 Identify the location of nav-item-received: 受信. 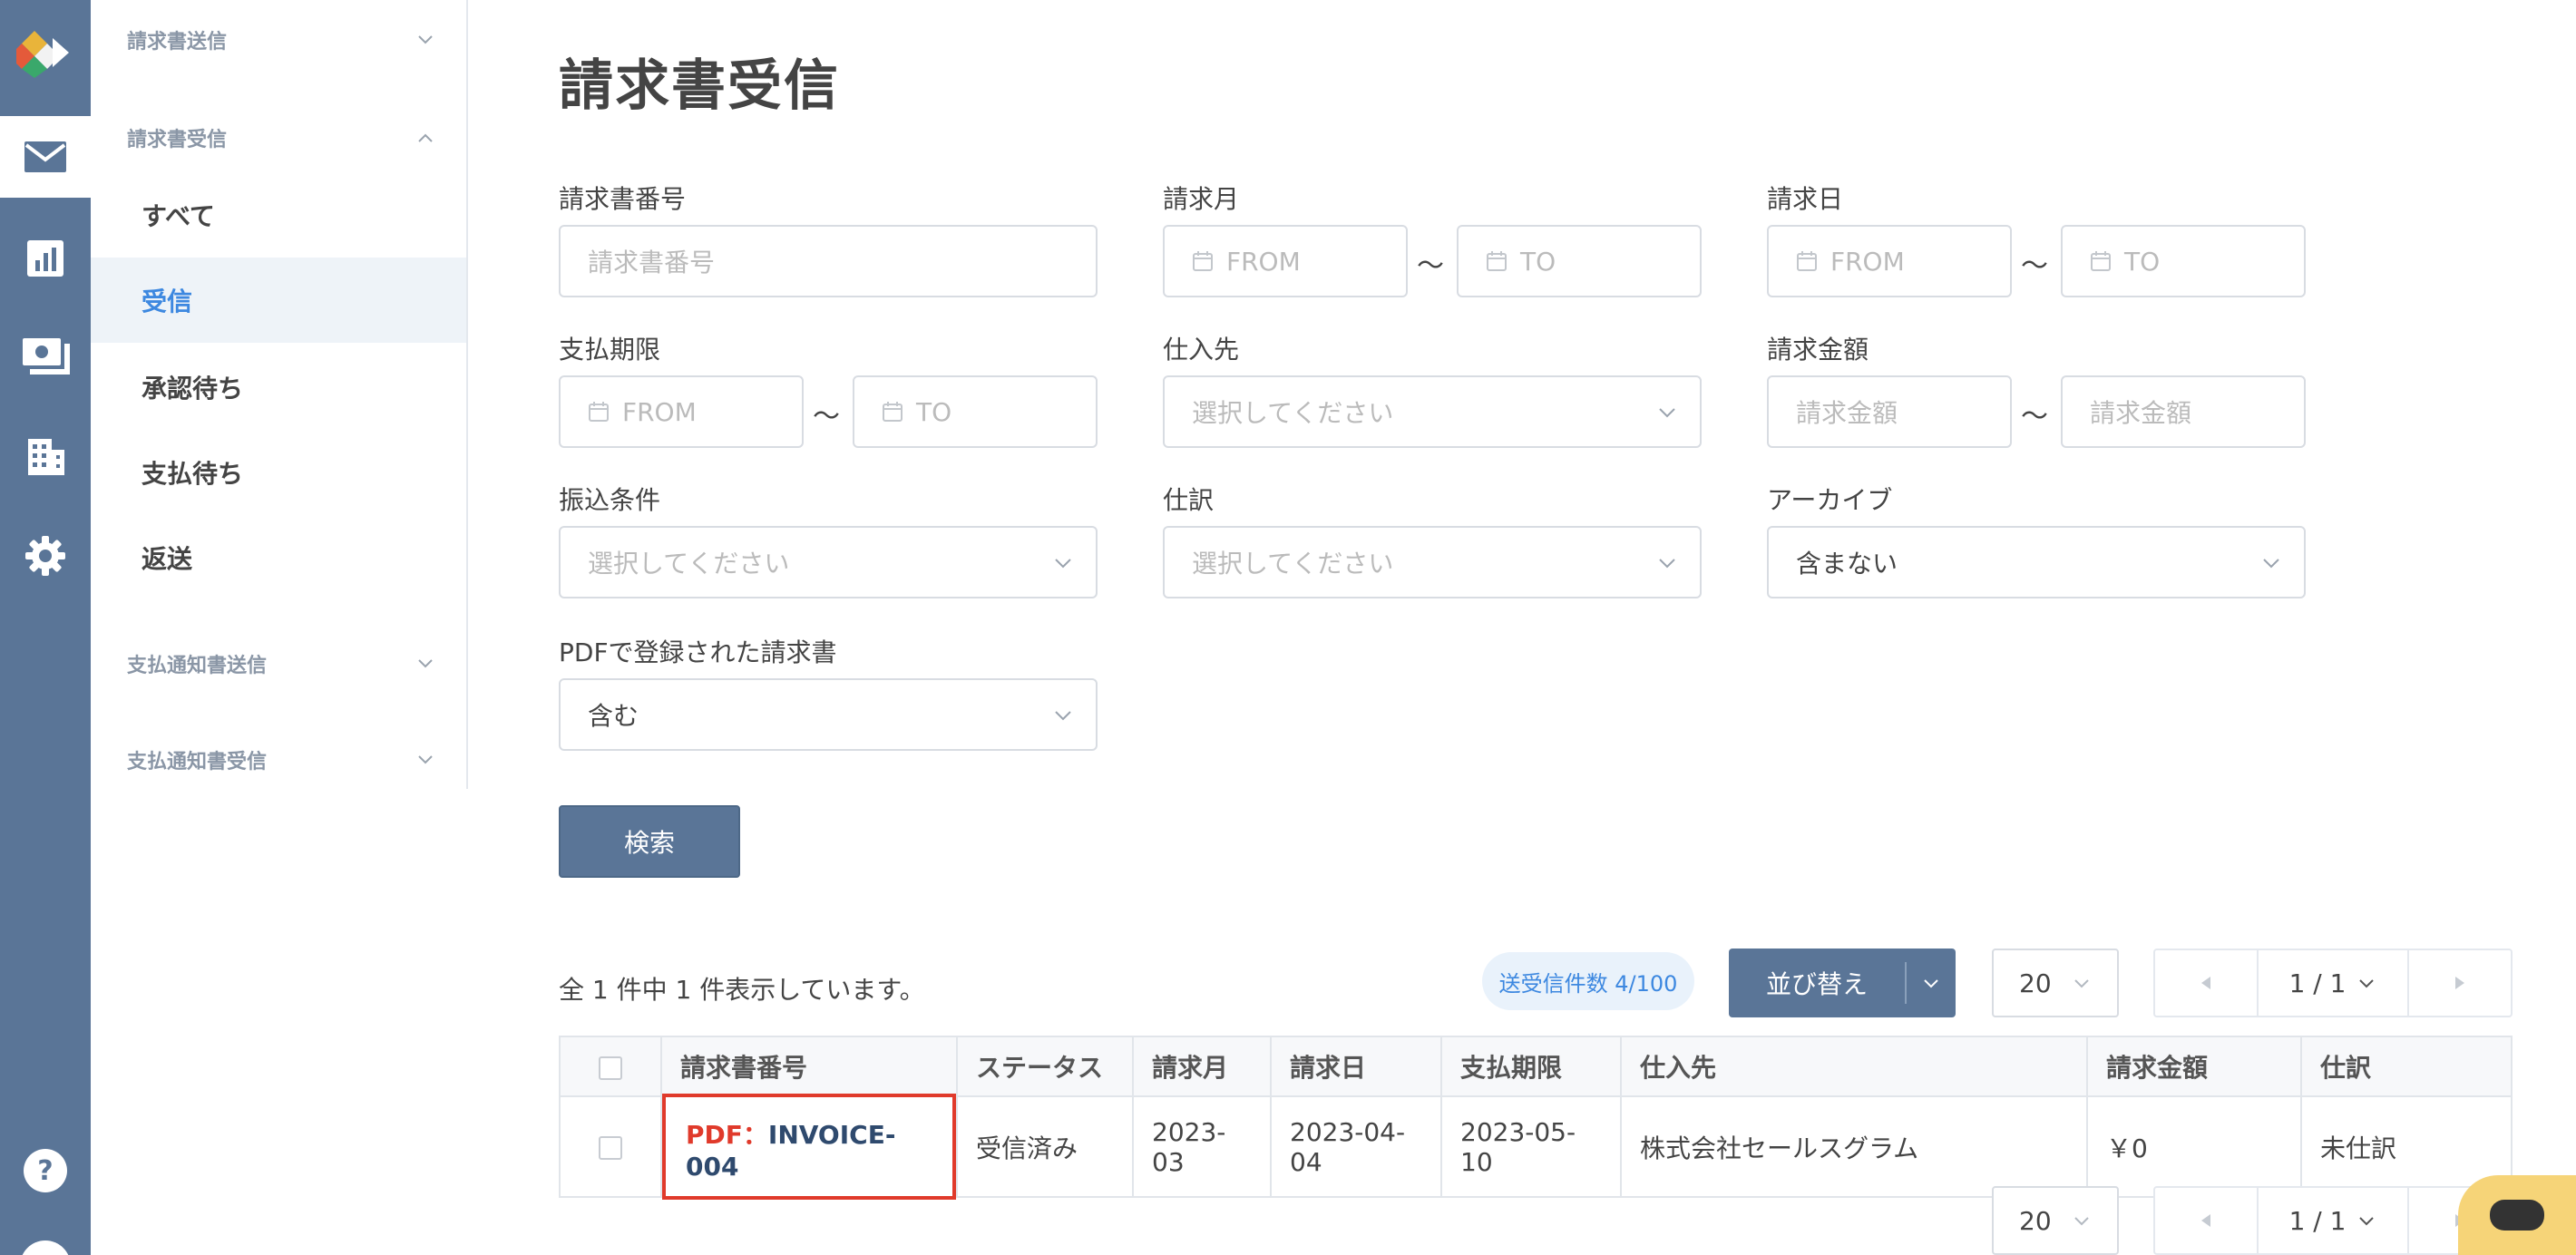
(278, 300).